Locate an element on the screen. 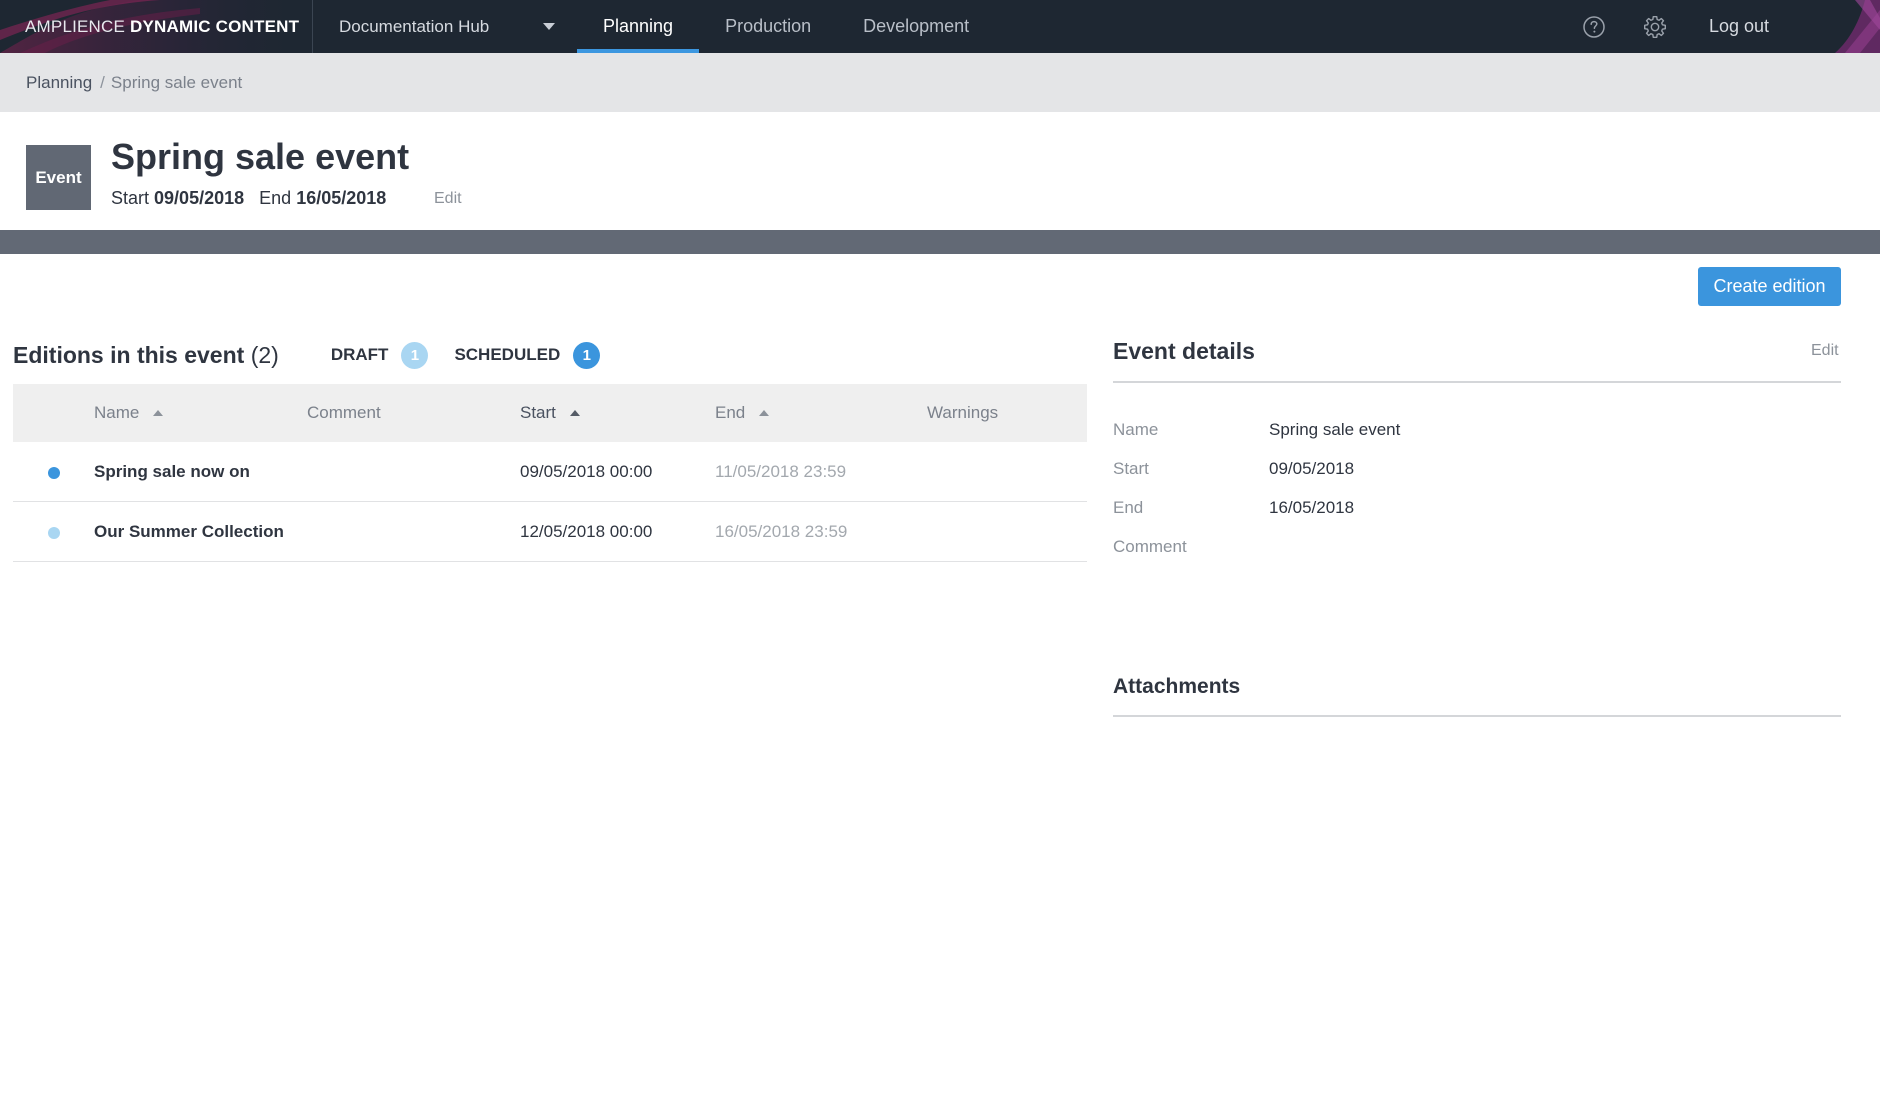 Image resolution: width=1880 pixels, height=1097 pixels. detail-label-end: End is located at coordinates (1128, 507).